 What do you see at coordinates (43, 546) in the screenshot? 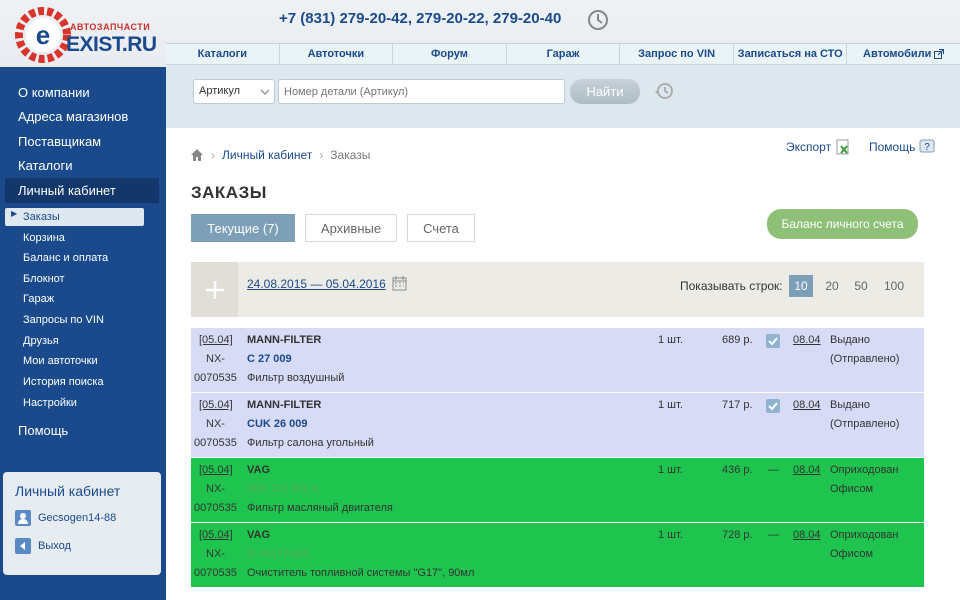
I see `logout-link: Выход` at bounding box center [43, 546].